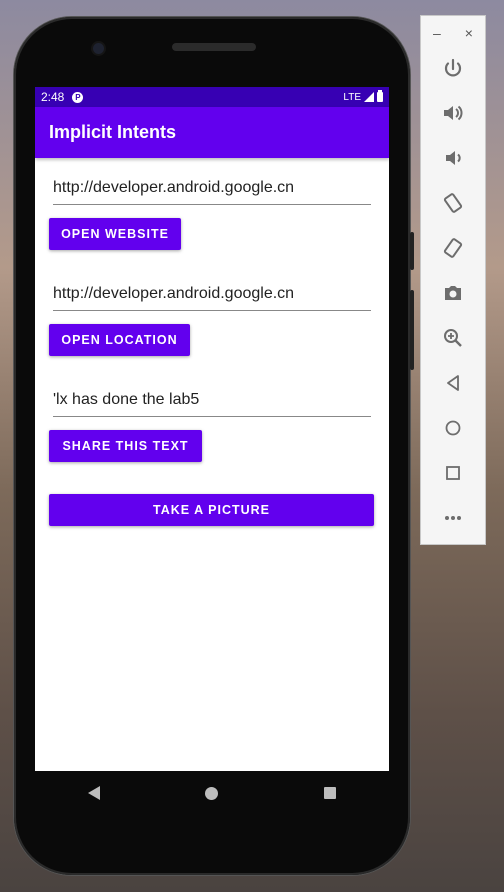  I want to click on signal-icon, so click(369, 97).